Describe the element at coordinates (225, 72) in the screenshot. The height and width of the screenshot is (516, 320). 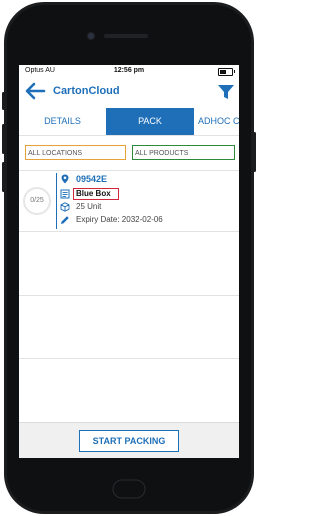
I see `battery-icon` at that location.